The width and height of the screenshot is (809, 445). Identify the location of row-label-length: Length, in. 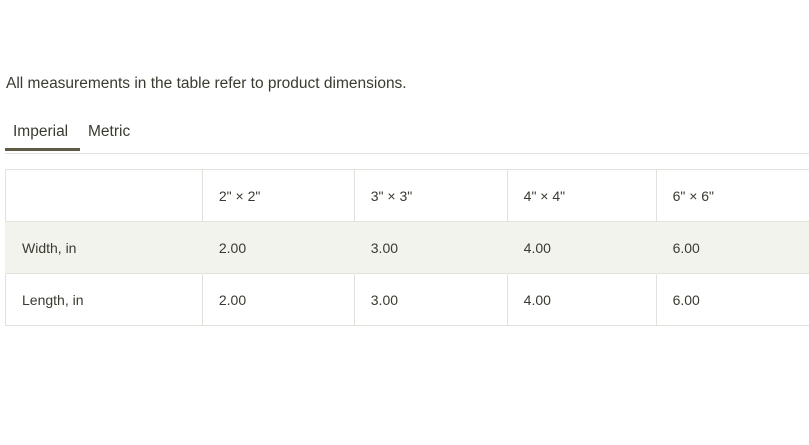
(104, 299).